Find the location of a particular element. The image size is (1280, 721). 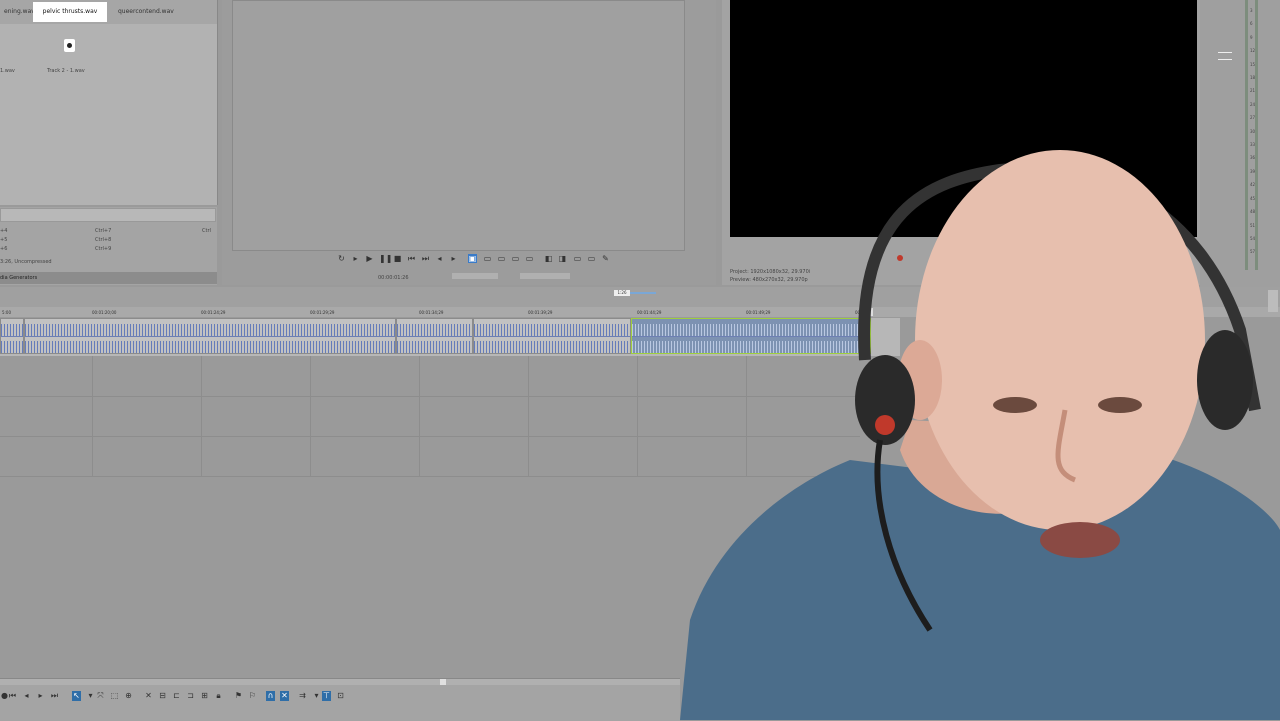

pause-icon: ❚❚ is located at coordinates (385, 258).